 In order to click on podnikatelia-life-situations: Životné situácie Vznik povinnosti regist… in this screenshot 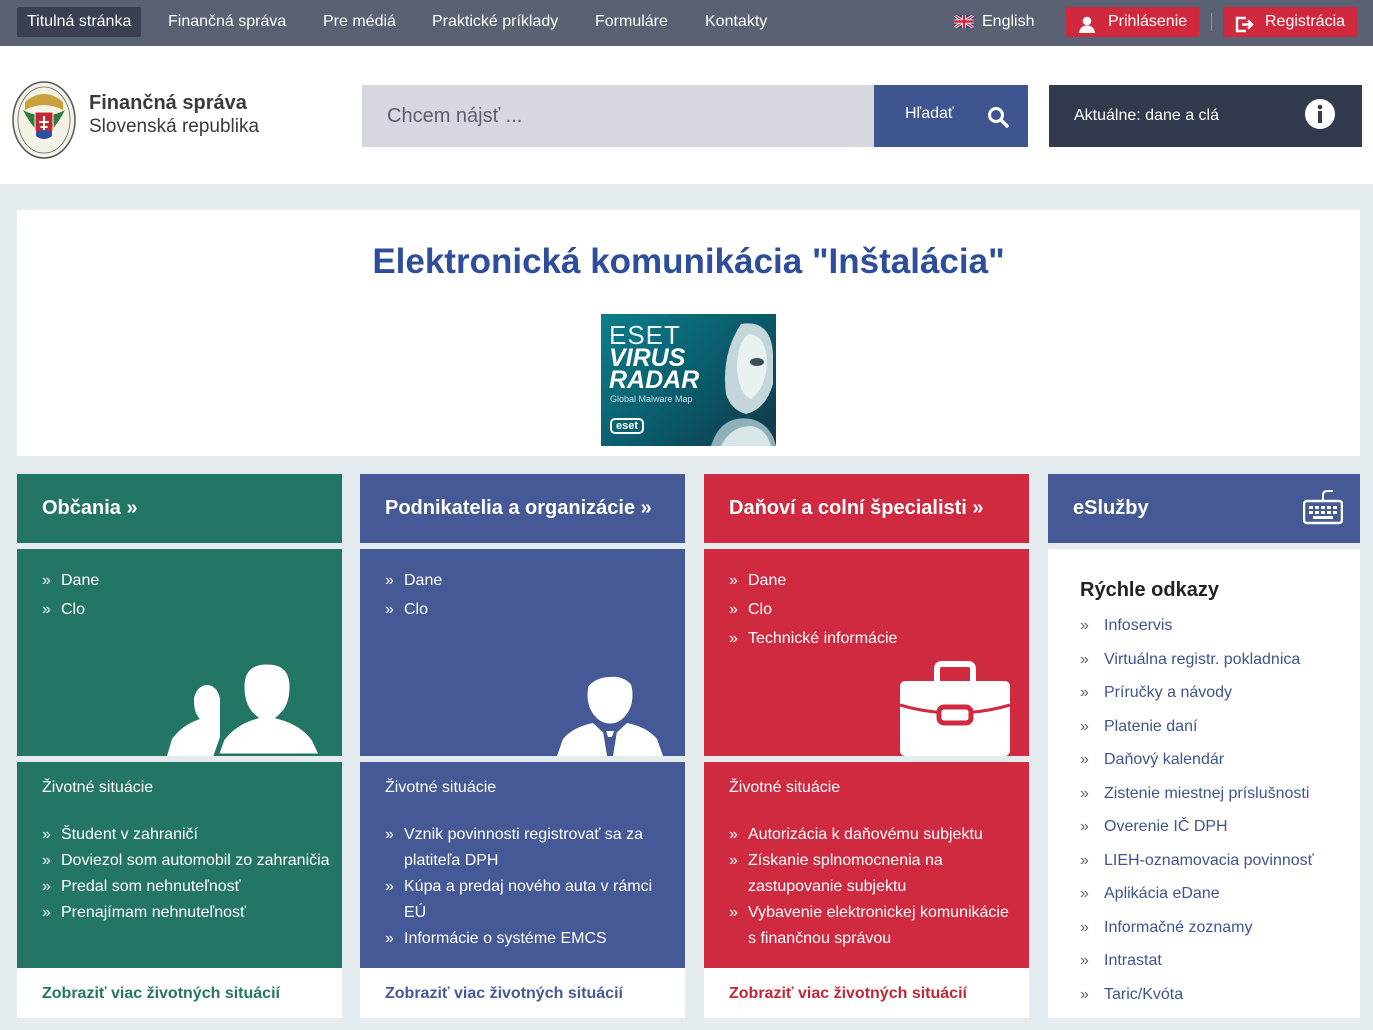, I will do `click(522, 865)`.